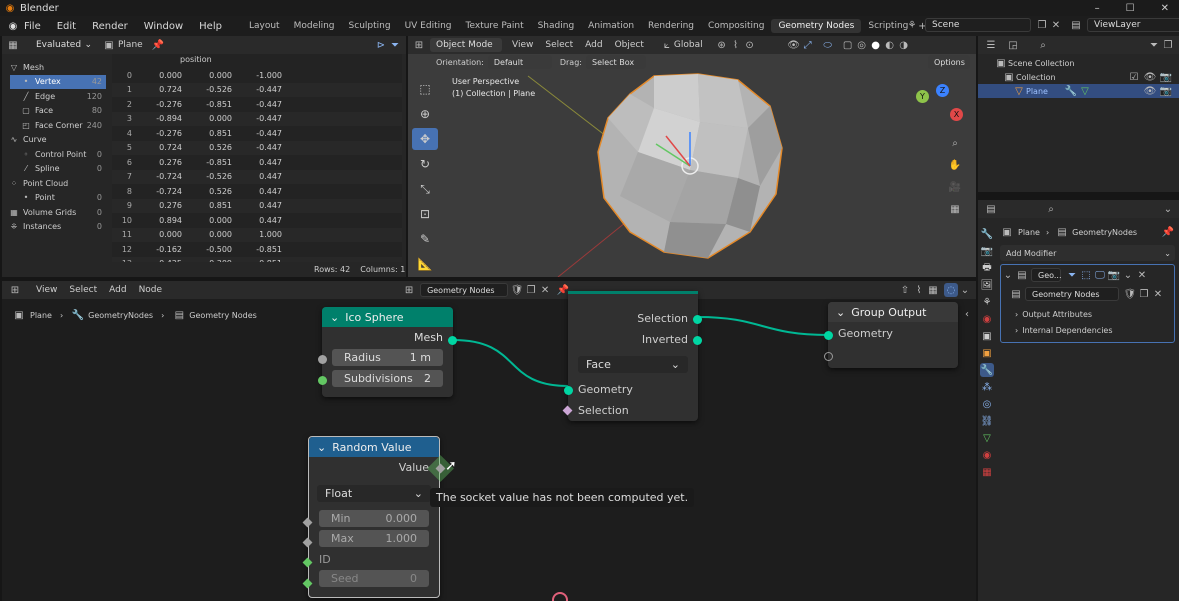 The height and width of the screenshot is (601, 1179). Describe the element at coordinates (987, 387) in the screenshot. I see `particles-tab-icon: ⁂` at that location.